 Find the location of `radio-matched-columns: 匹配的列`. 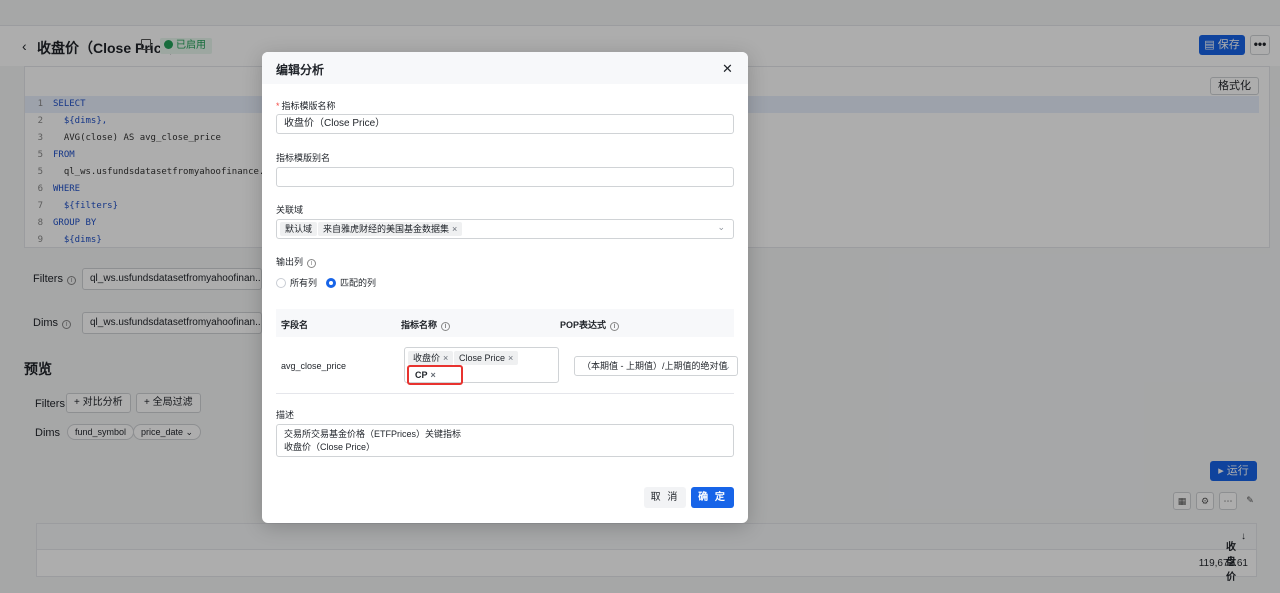

radio-matched-columns: 匹配的列 is located at coordinates (351, 282).